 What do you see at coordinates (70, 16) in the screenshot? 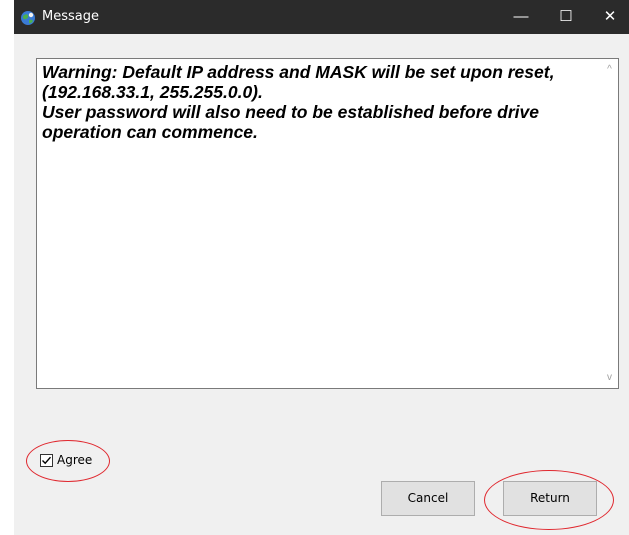
I see `window-title: Message` at bounding box center [70, 16].